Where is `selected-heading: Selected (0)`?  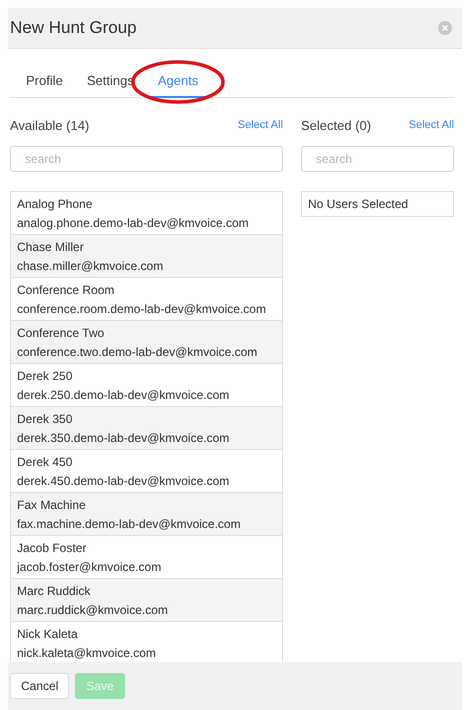 selected-heading: Selected (0) is located at coordinates (336, 125).